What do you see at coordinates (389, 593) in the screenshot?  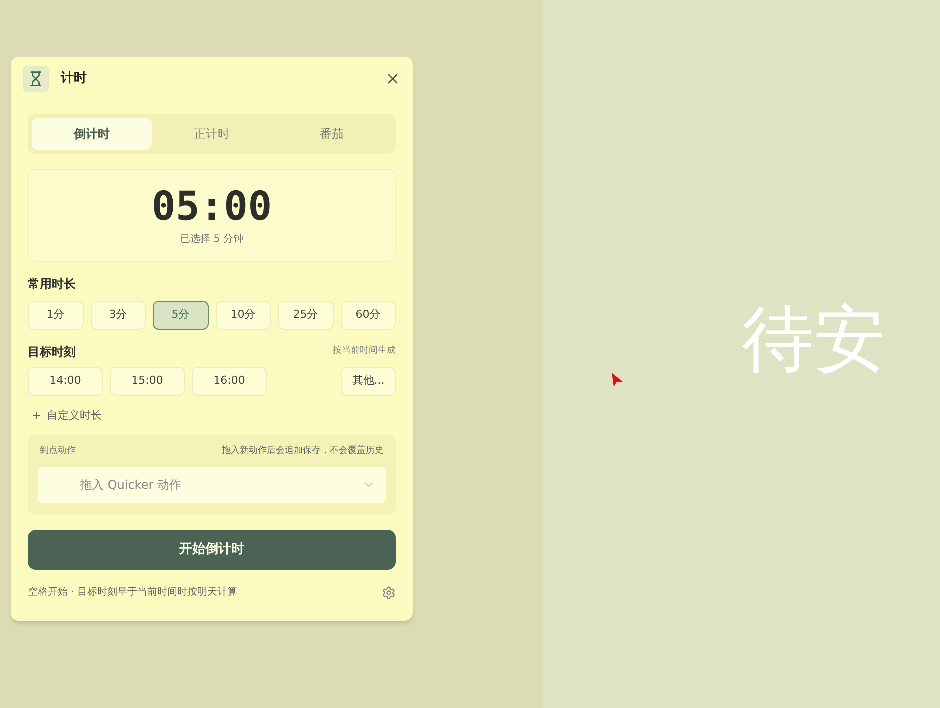 I see `settings-icon` at bounding box center [389, 593].